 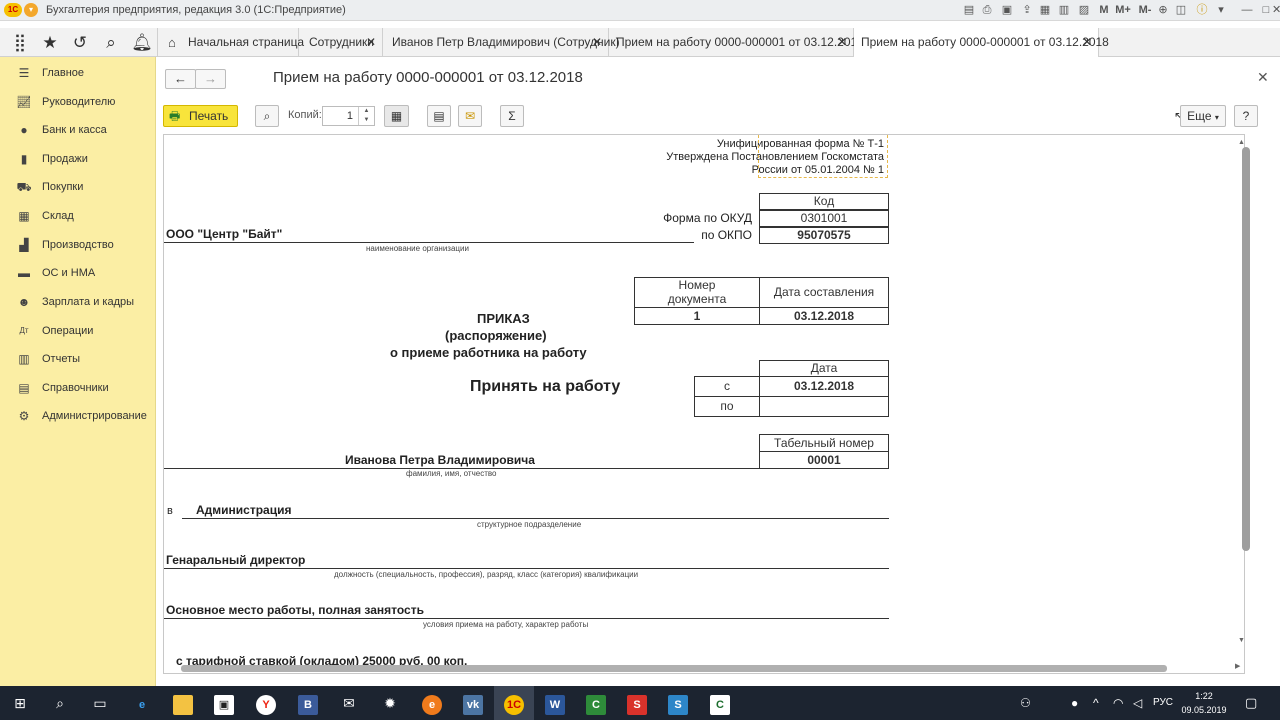 I want to click on forward-button: →, so click(x=210, y=79).